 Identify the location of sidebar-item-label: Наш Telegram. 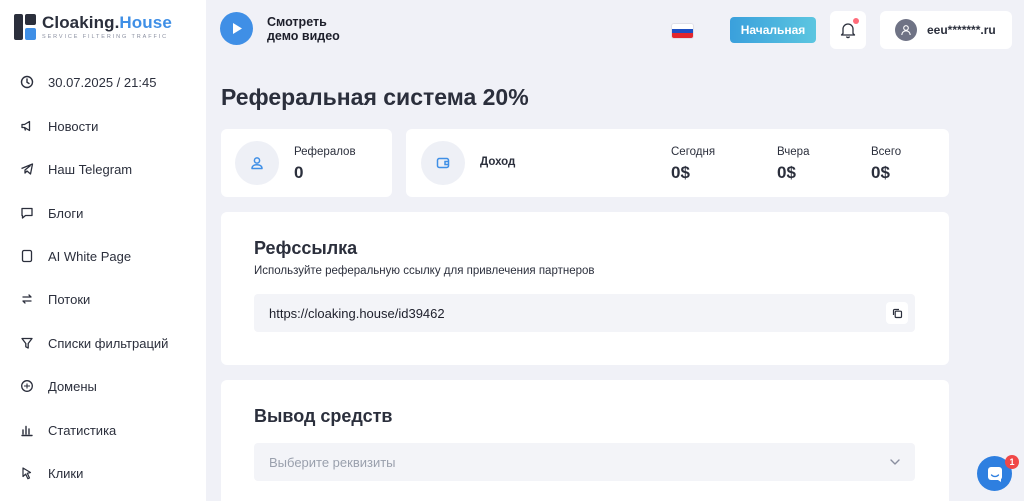
(90, 169).